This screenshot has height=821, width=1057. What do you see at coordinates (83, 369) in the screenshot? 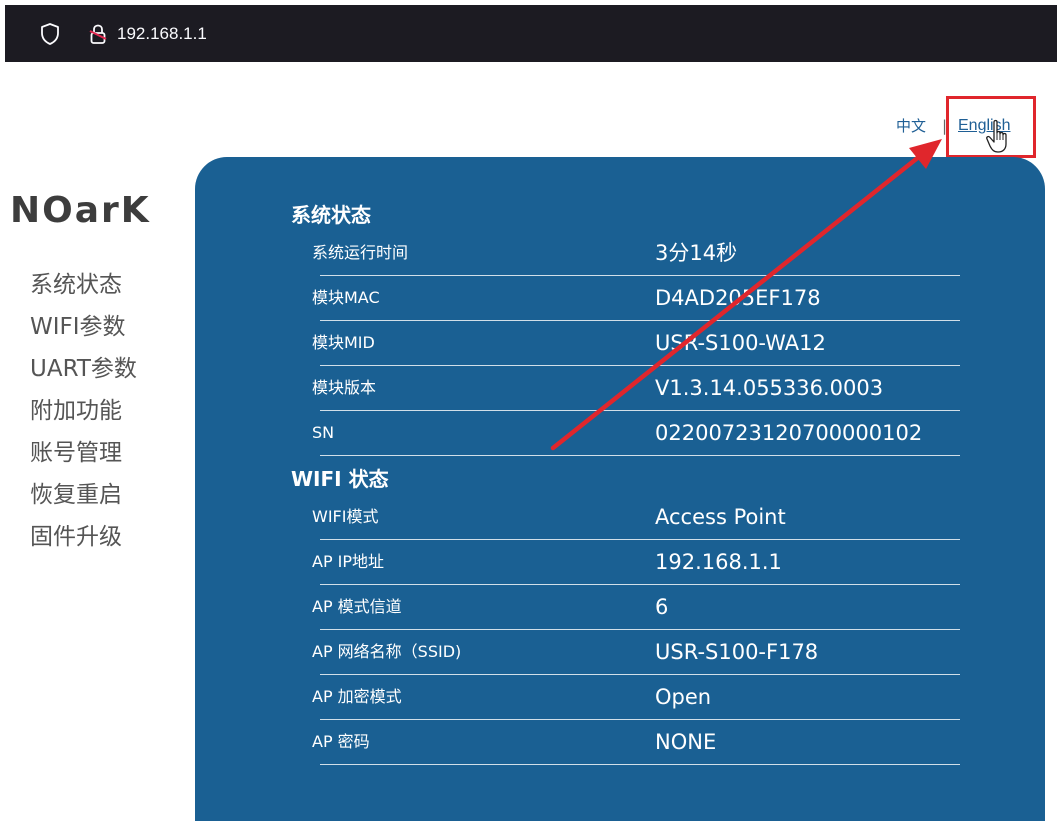
I see `sidebar-item-uart-params: UART参数` at bounding box center [83, 369].